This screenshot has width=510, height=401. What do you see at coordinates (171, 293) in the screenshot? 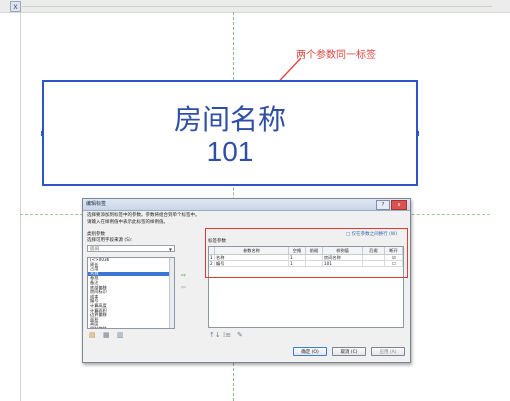
I see `list-scrollbar` at bounding box center [171, 293].